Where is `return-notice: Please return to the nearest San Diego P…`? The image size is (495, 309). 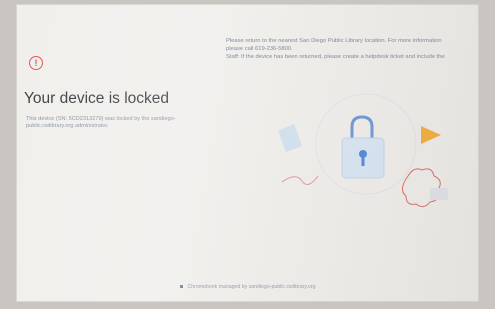 return-notice: Please return to the nearest San Diego P… is located at coordinates (351, 49).